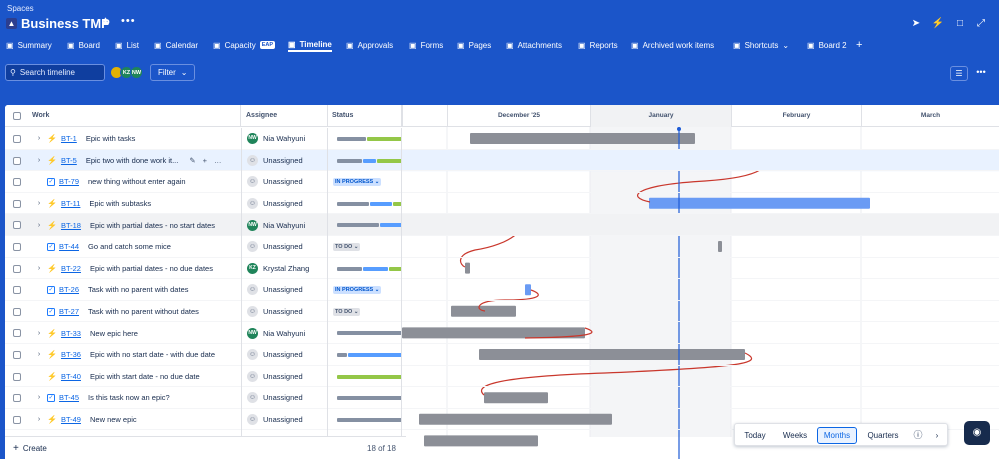 This screenshot has width=999, height=459. What do you see at coordinates (143, 311) in the screenshot?
I see `issue-summary: Task with no parent without dates` at bounding box center [143, 311].